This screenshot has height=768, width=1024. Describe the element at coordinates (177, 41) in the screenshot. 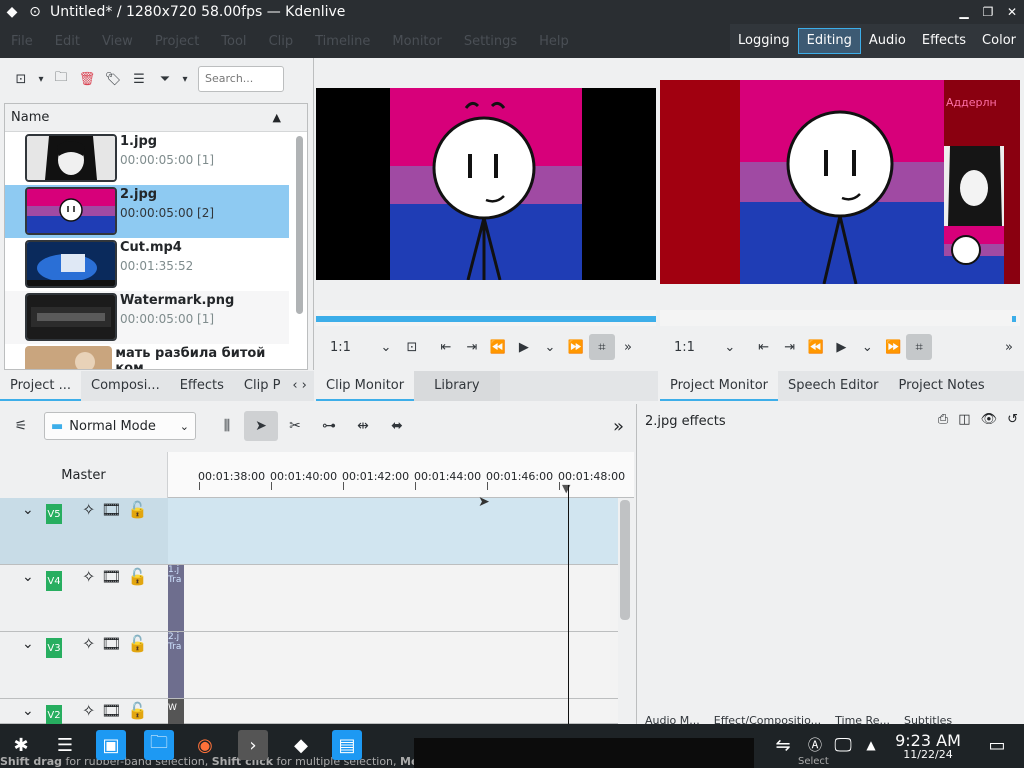

I see `menu-project: Project` at that location.